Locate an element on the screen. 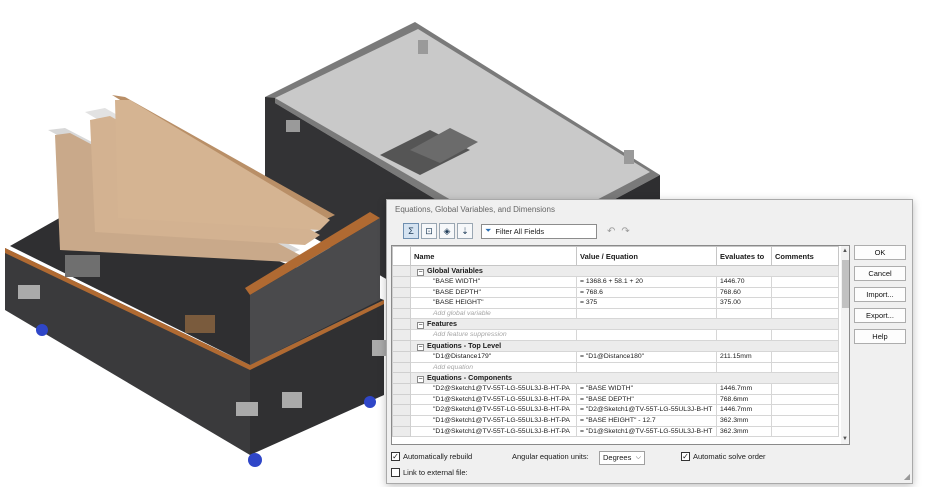 The width and height of the screenshot is (927, 487). section-title: Global Variables is located at coordinates (455, 271).